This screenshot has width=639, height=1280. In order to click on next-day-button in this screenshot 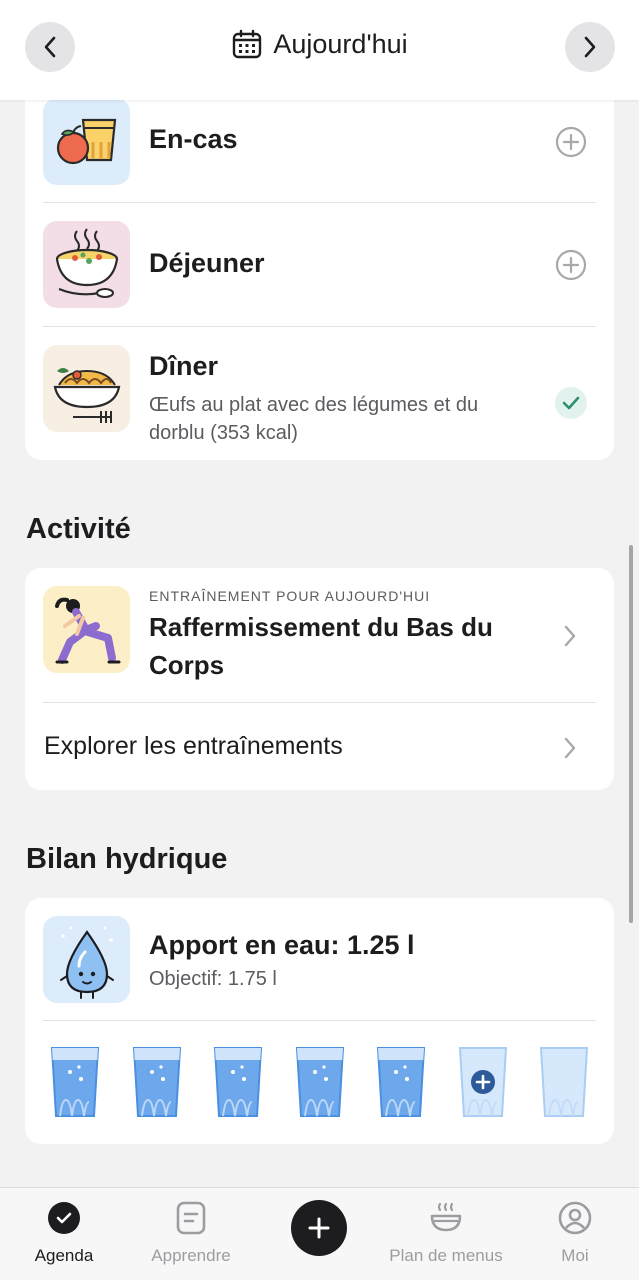, I will do `click(590, 47)`.